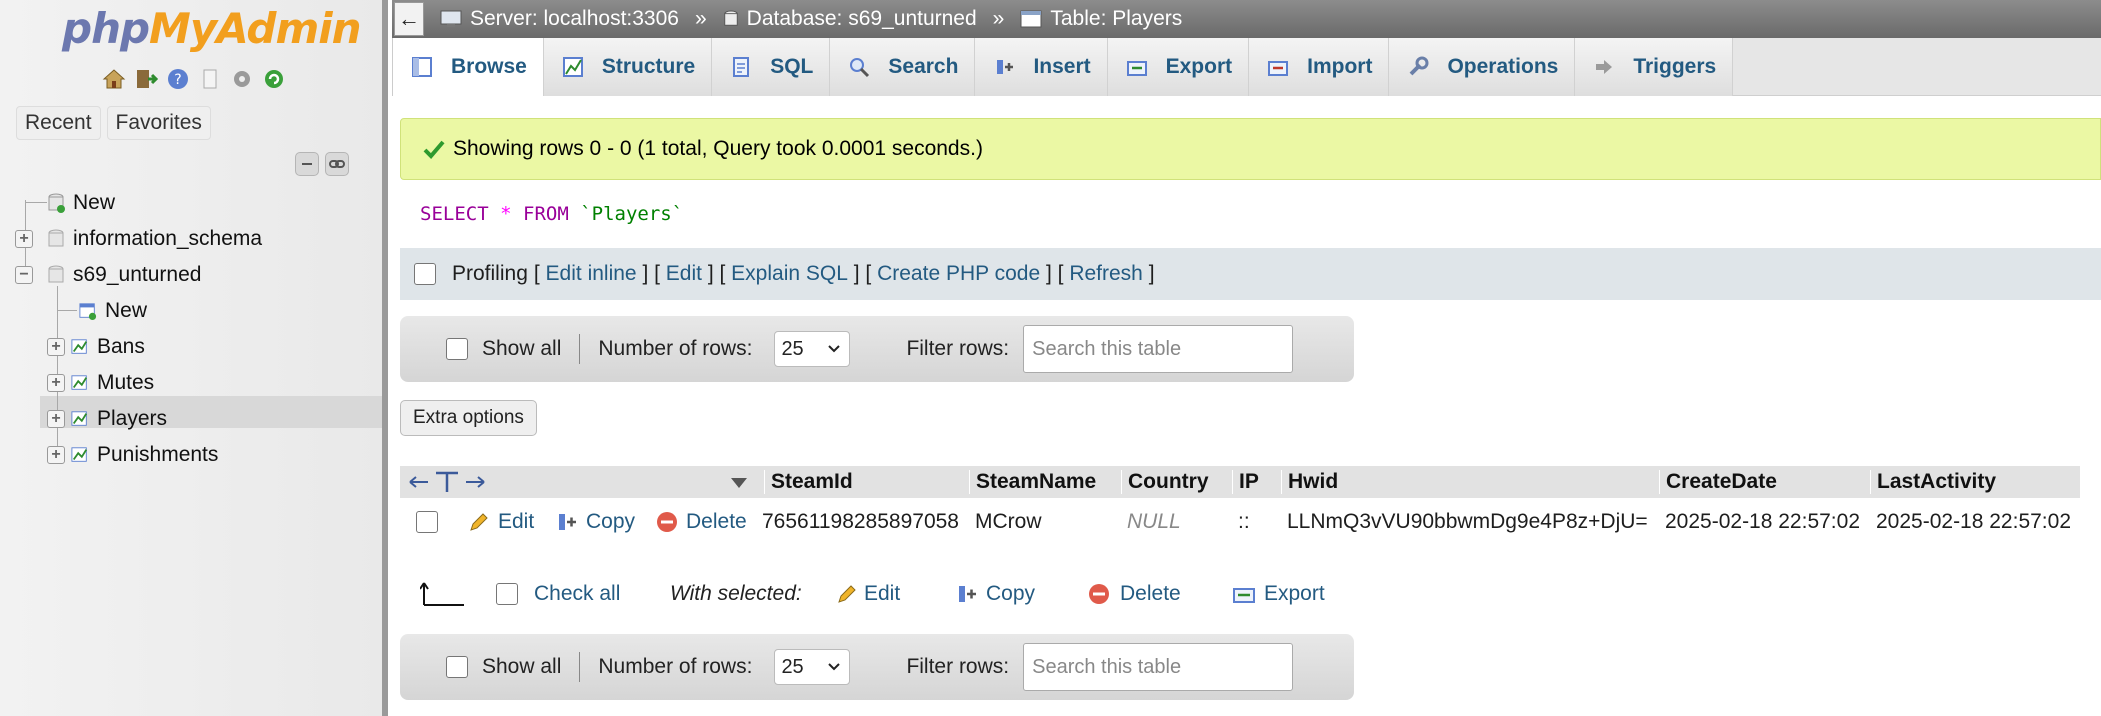  I want to click on check-all-checkbox, so click(507, 594).